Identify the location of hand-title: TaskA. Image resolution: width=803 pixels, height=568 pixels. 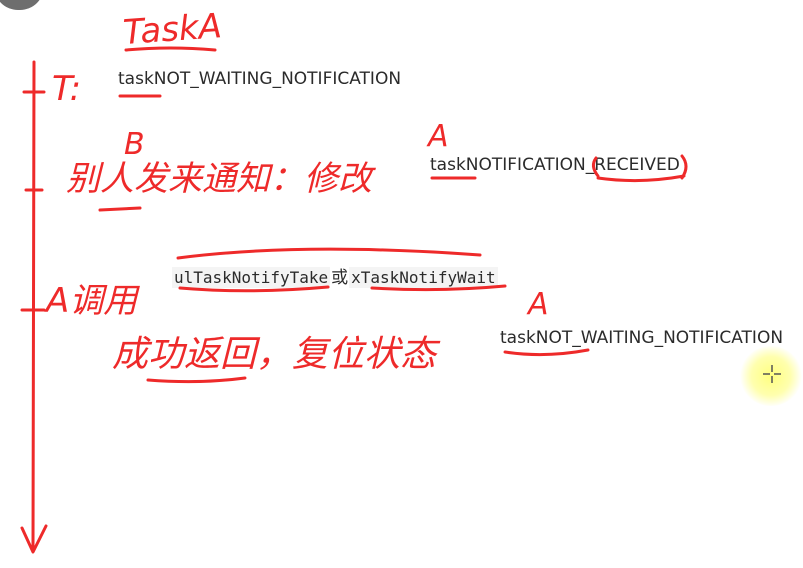
(172, 29).